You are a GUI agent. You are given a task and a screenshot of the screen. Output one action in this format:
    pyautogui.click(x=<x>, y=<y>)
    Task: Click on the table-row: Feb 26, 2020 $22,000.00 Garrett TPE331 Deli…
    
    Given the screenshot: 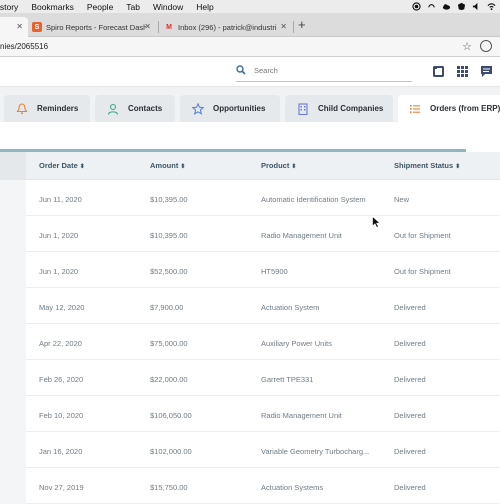 What is the action you would take?
    pyautogui.click(x=250, y=378)
    